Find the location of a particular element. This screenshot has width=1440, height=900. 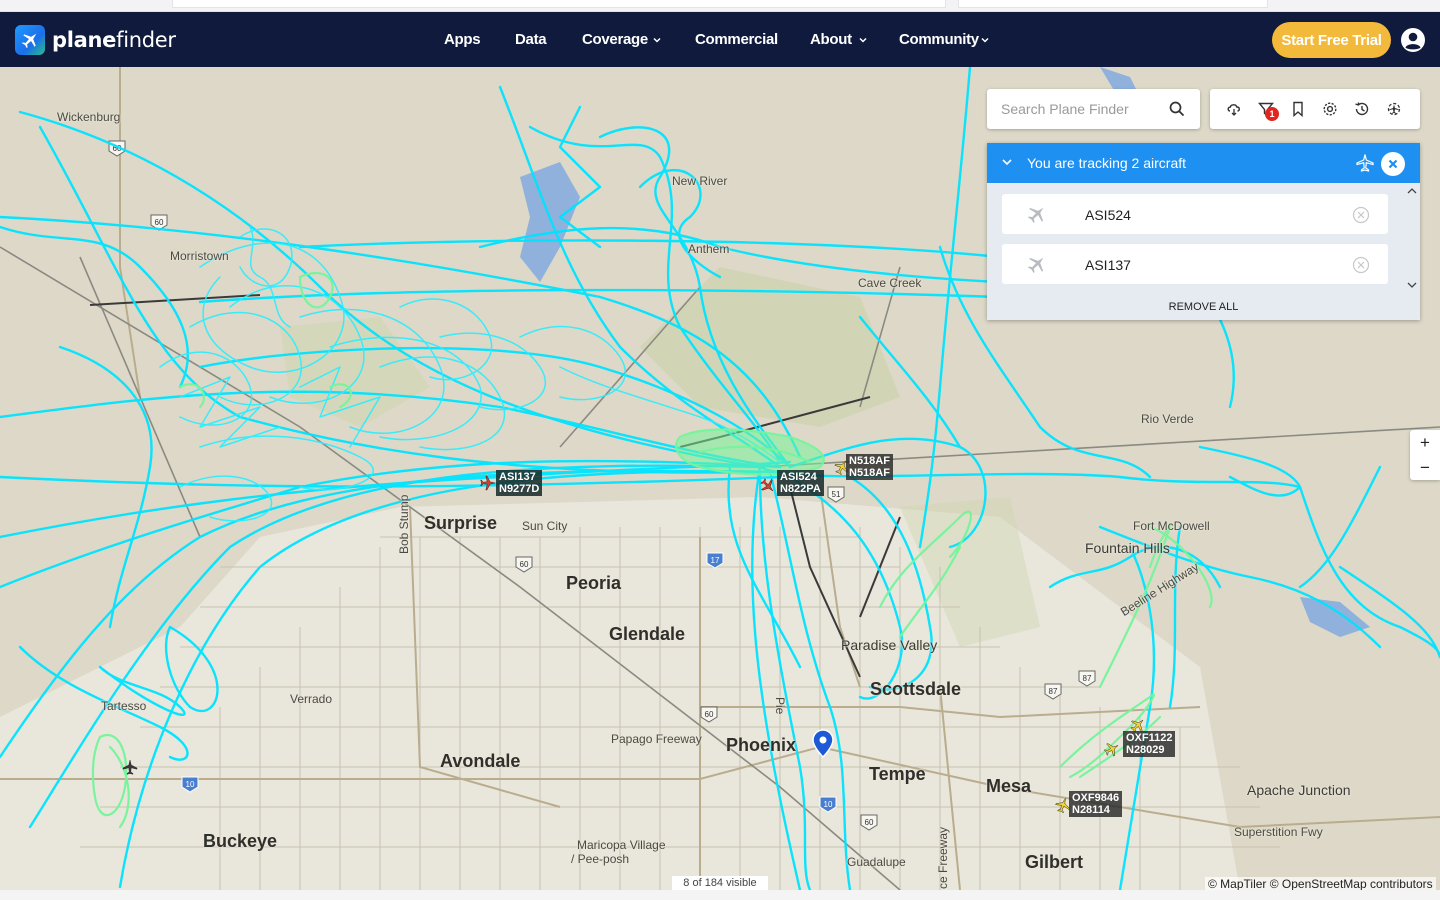

airport-icon is located at coordinates (1394, 109).